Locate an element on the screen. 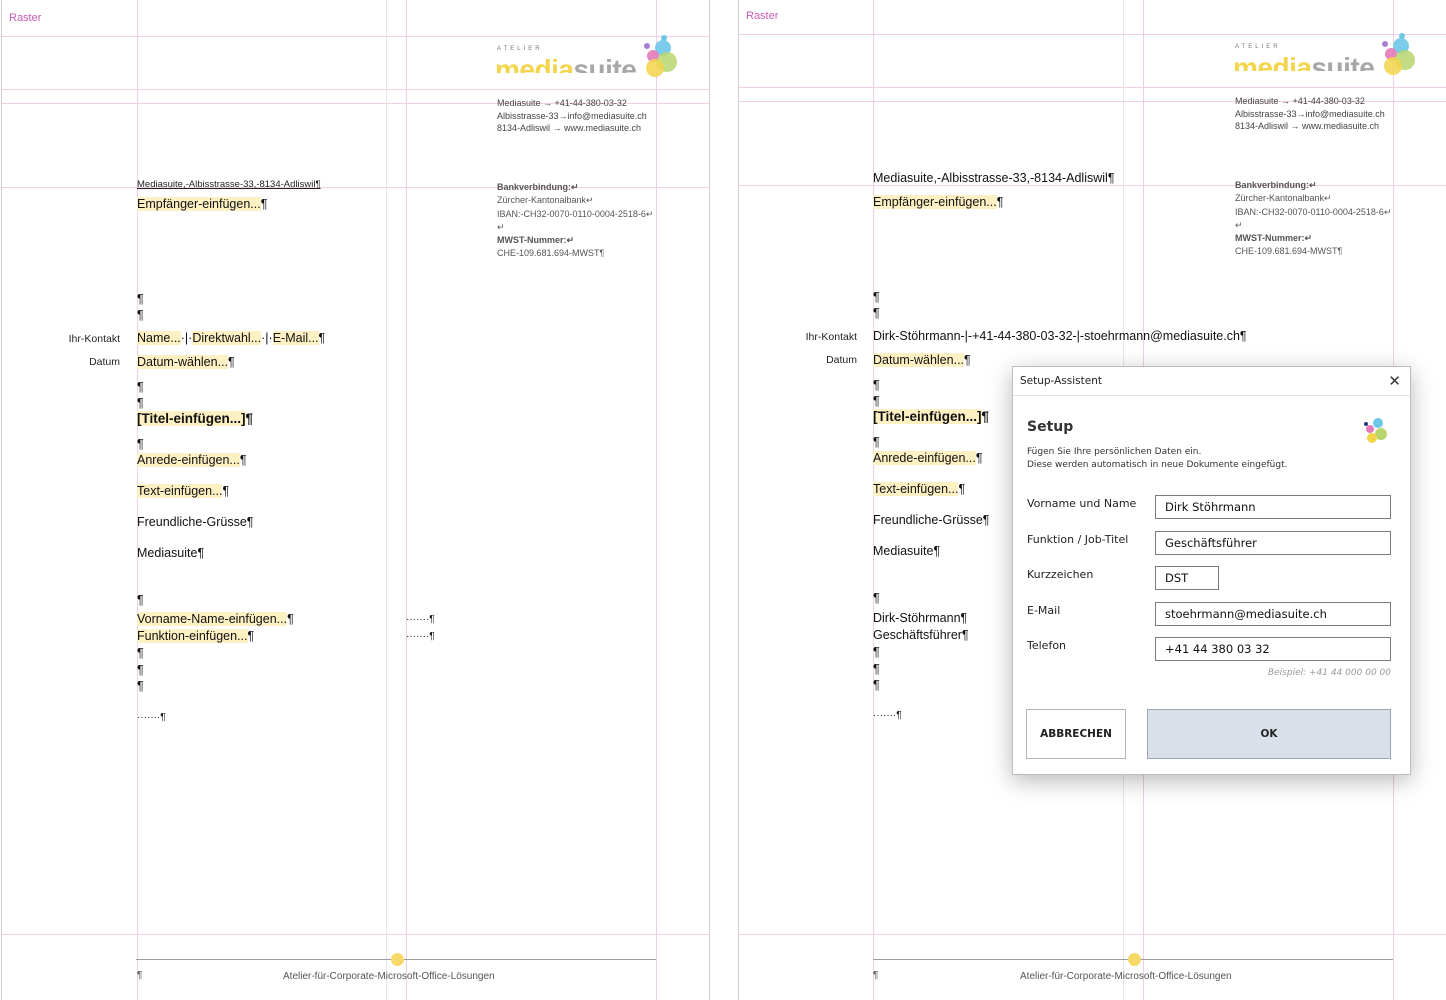  function-input: Geschäftsführer is located at coordinates (1273, 543).